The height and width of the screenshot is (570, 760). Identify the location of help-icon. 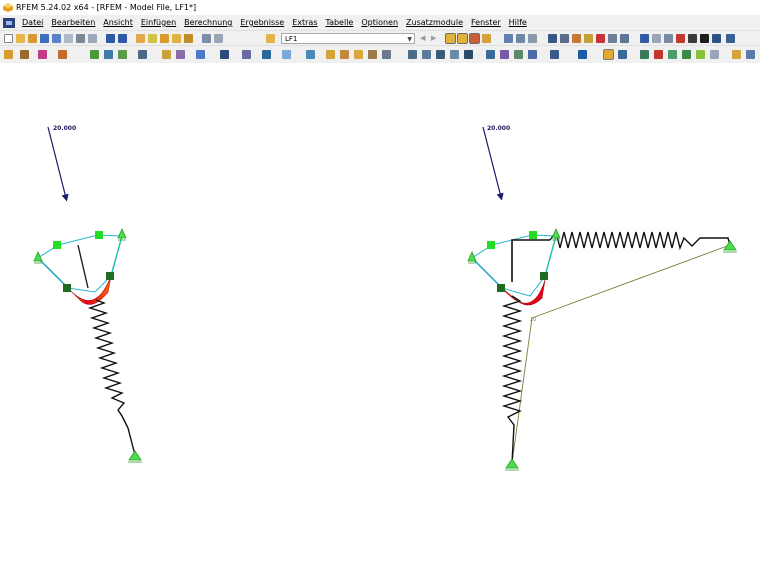
(730, 38).